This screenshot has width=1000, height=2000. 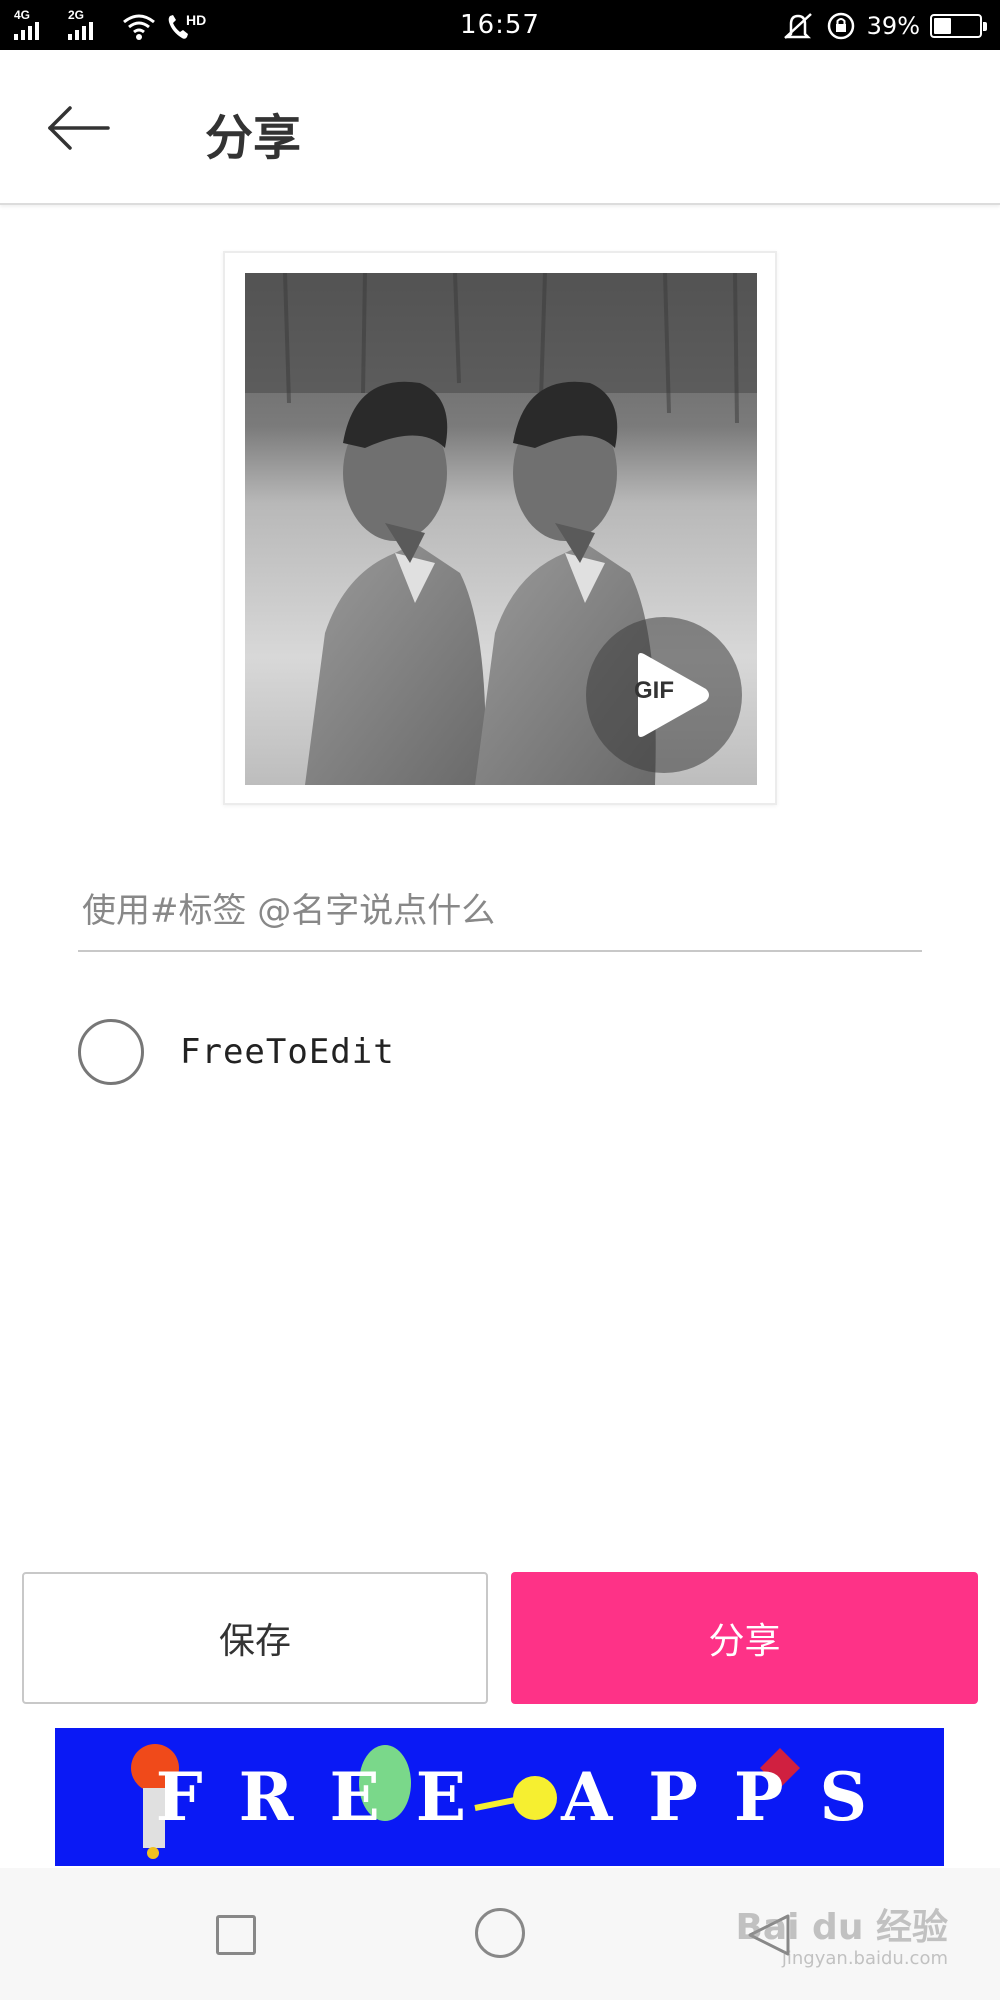 I want to click on recents-square-icon, so click(x=236, y=1935).